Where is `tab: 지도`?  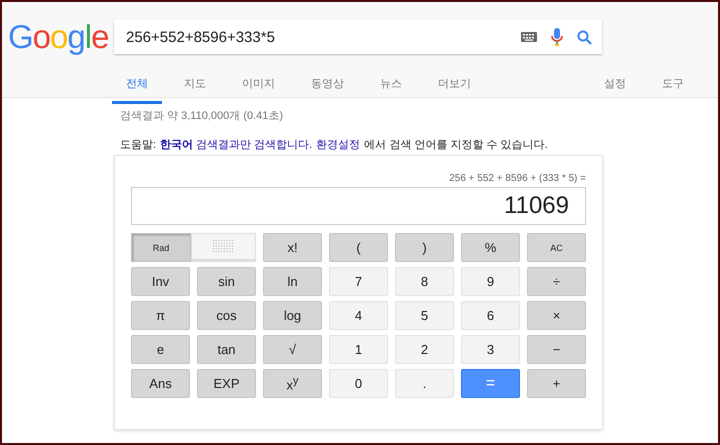
tab: 지도 is located at coordinates (195, 88).